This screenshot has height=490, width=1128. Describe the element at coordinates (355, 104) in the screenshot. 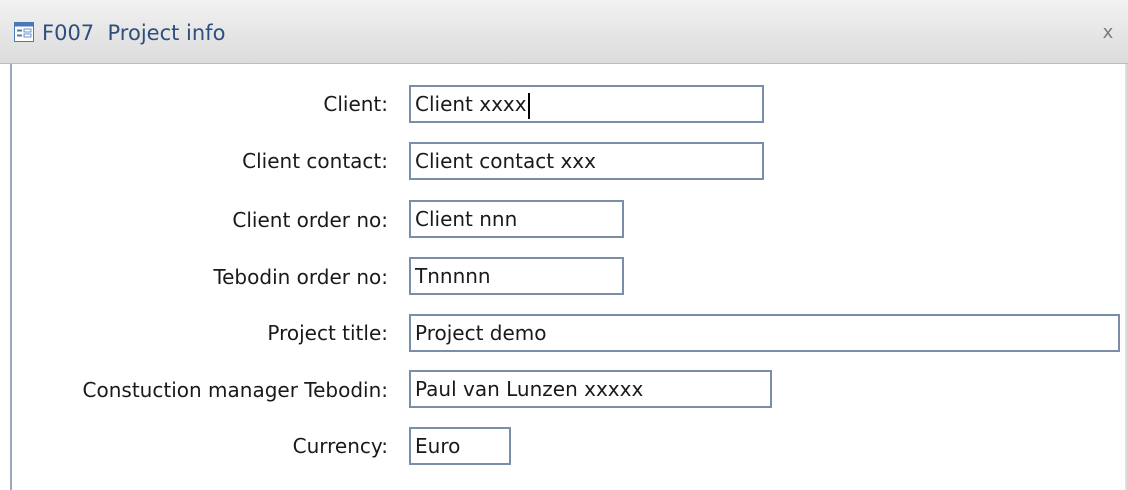

I see `client-label: Client:` at that location.